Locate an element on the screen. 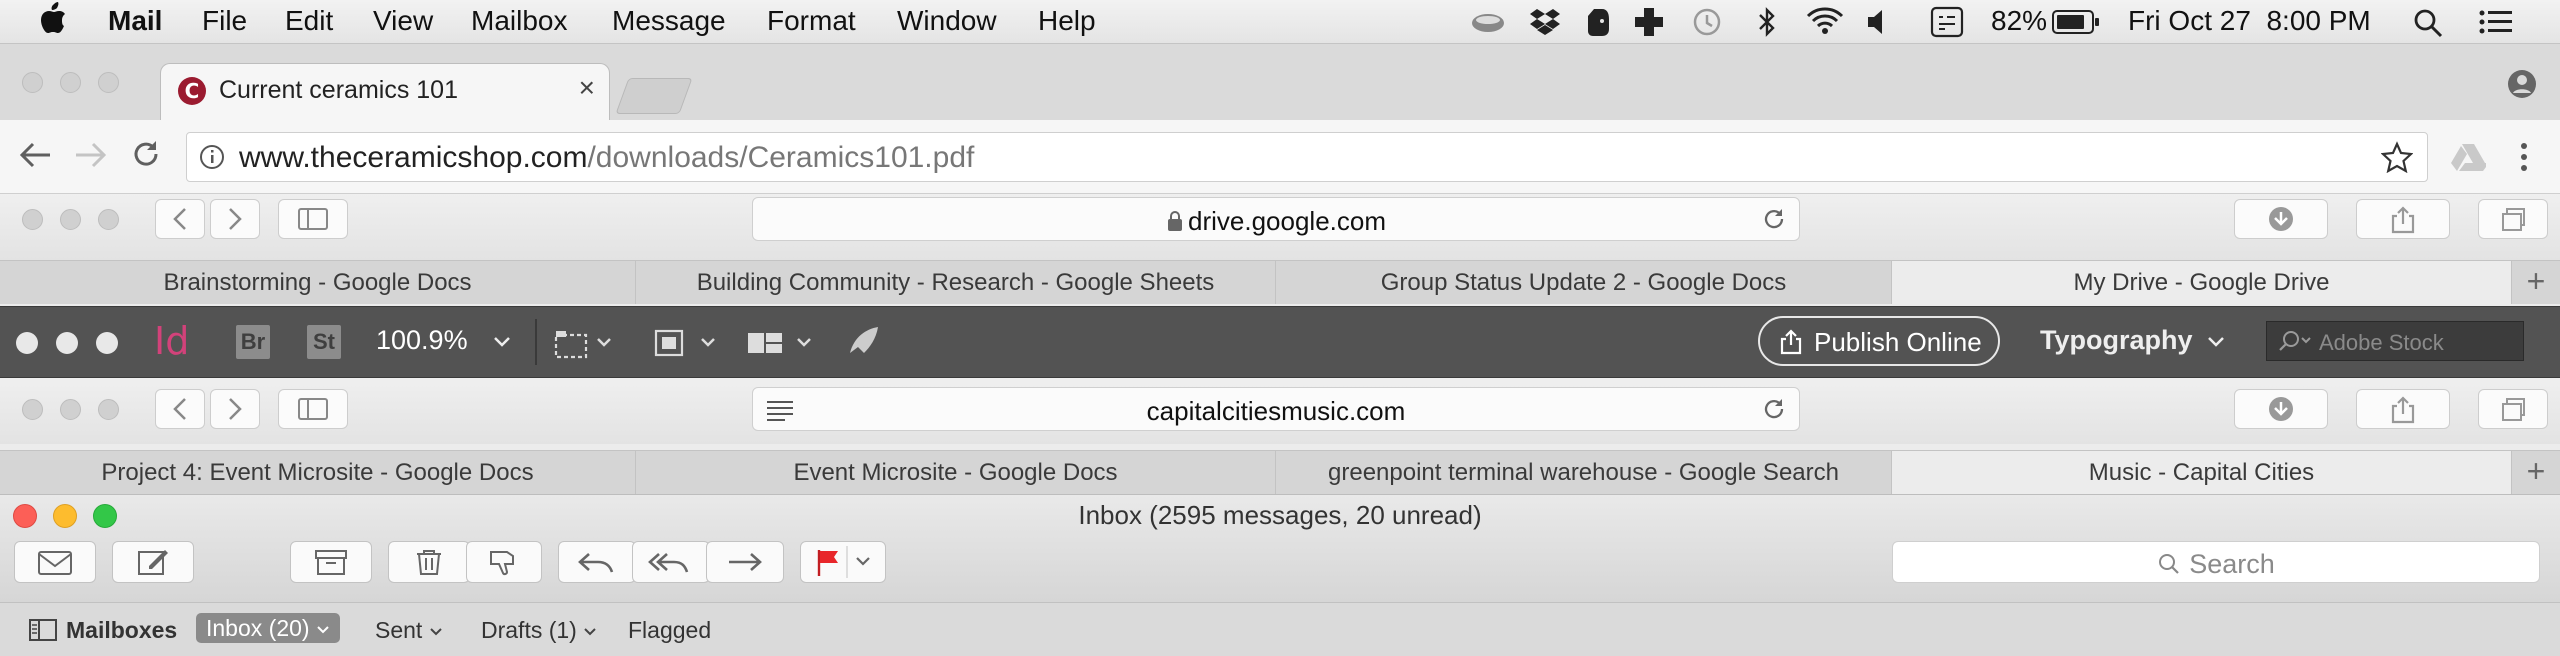 The image size is (2560, 656). input-menu-icon is located at coordinates (1947, 22).